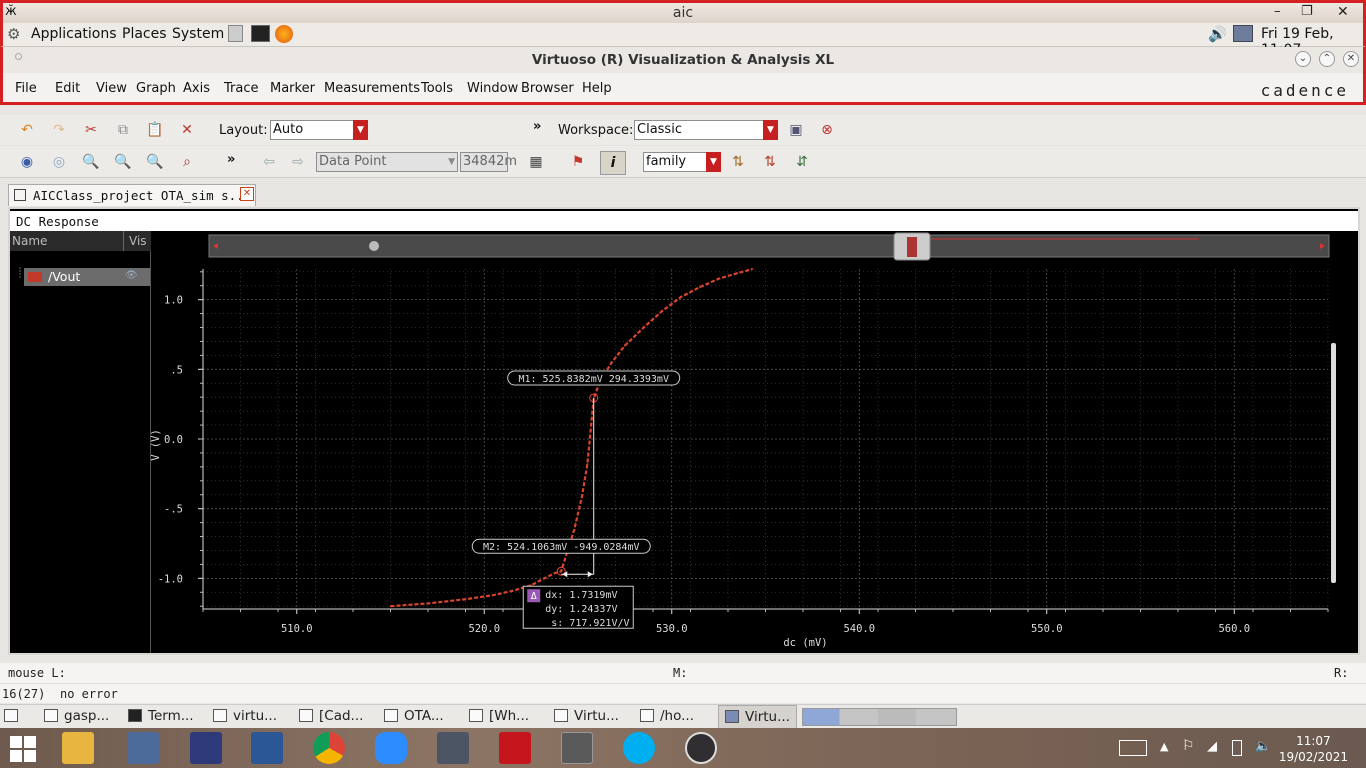  I want to click on menu-measurements: Measurements, so click(372, 88).